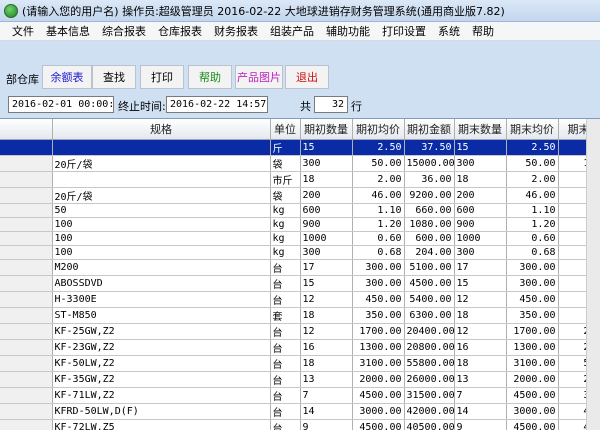 Image resolution: width=600 pixels, height=430 pixels. Describe the element at coordinates (378, 315) in the screenshot. I see `cell-opening-avg: 350.00` at that location.